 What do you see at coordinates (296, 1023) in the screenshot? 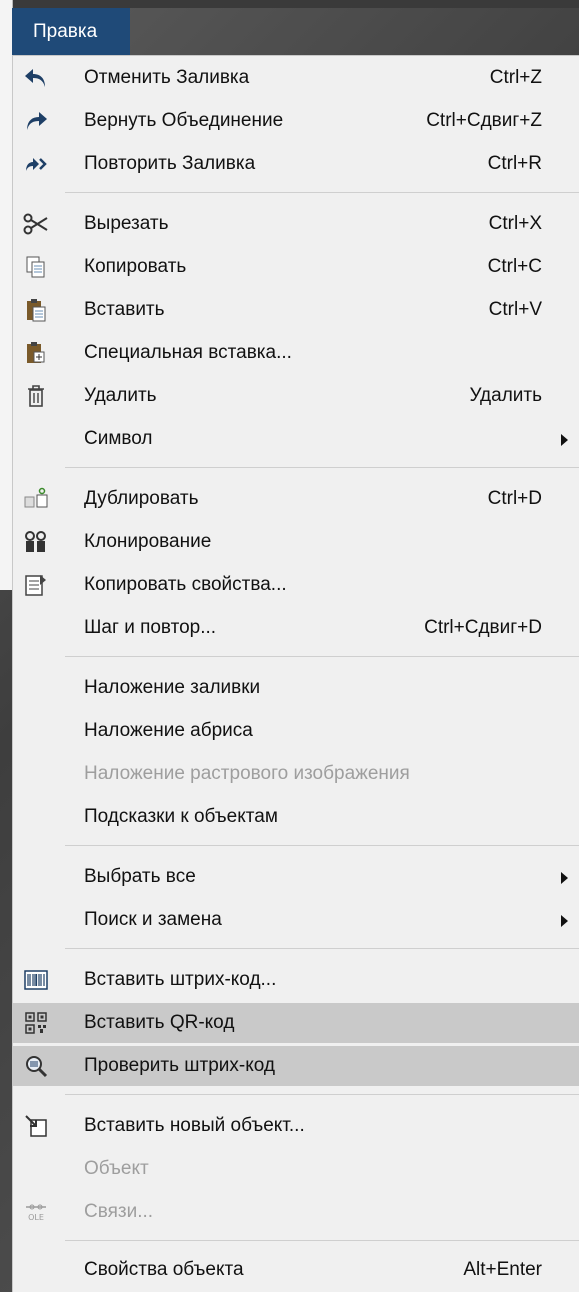
I see `menu-item-insert-qr-code: Вставить QR-код` at bounding box center [296, 1023].